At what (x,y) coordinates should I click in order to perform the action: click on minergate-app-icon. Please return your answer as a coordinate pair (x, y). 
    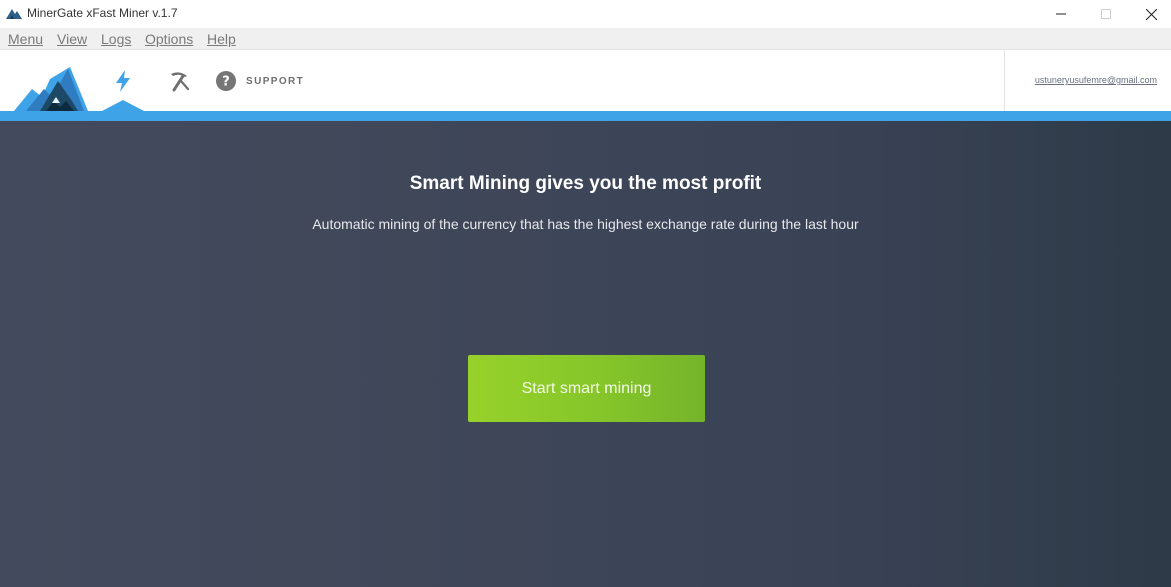
    Looking at the image, I should click on (14, 14).